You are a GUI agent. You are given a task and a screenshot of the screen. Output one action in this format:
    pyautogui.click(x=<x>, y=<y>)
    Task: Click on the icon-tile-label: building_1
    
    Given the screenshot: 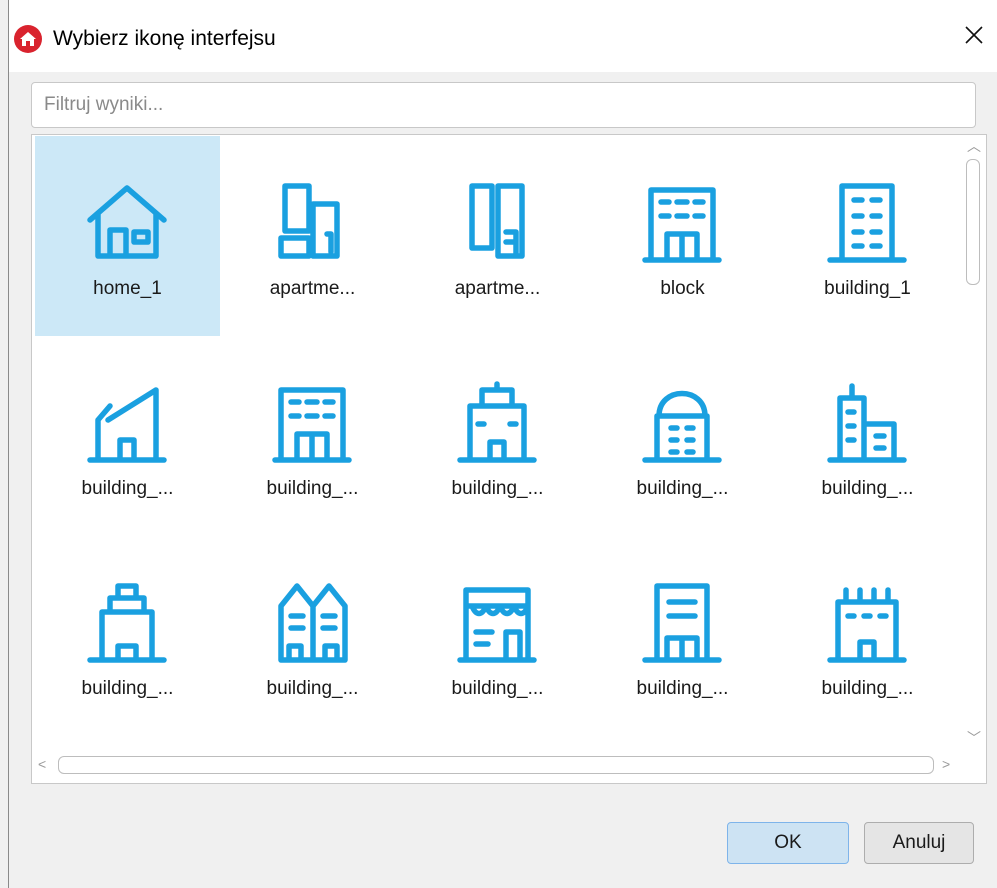 What is the action you would take?
    pyautogui.click(x=867, y=288)
    